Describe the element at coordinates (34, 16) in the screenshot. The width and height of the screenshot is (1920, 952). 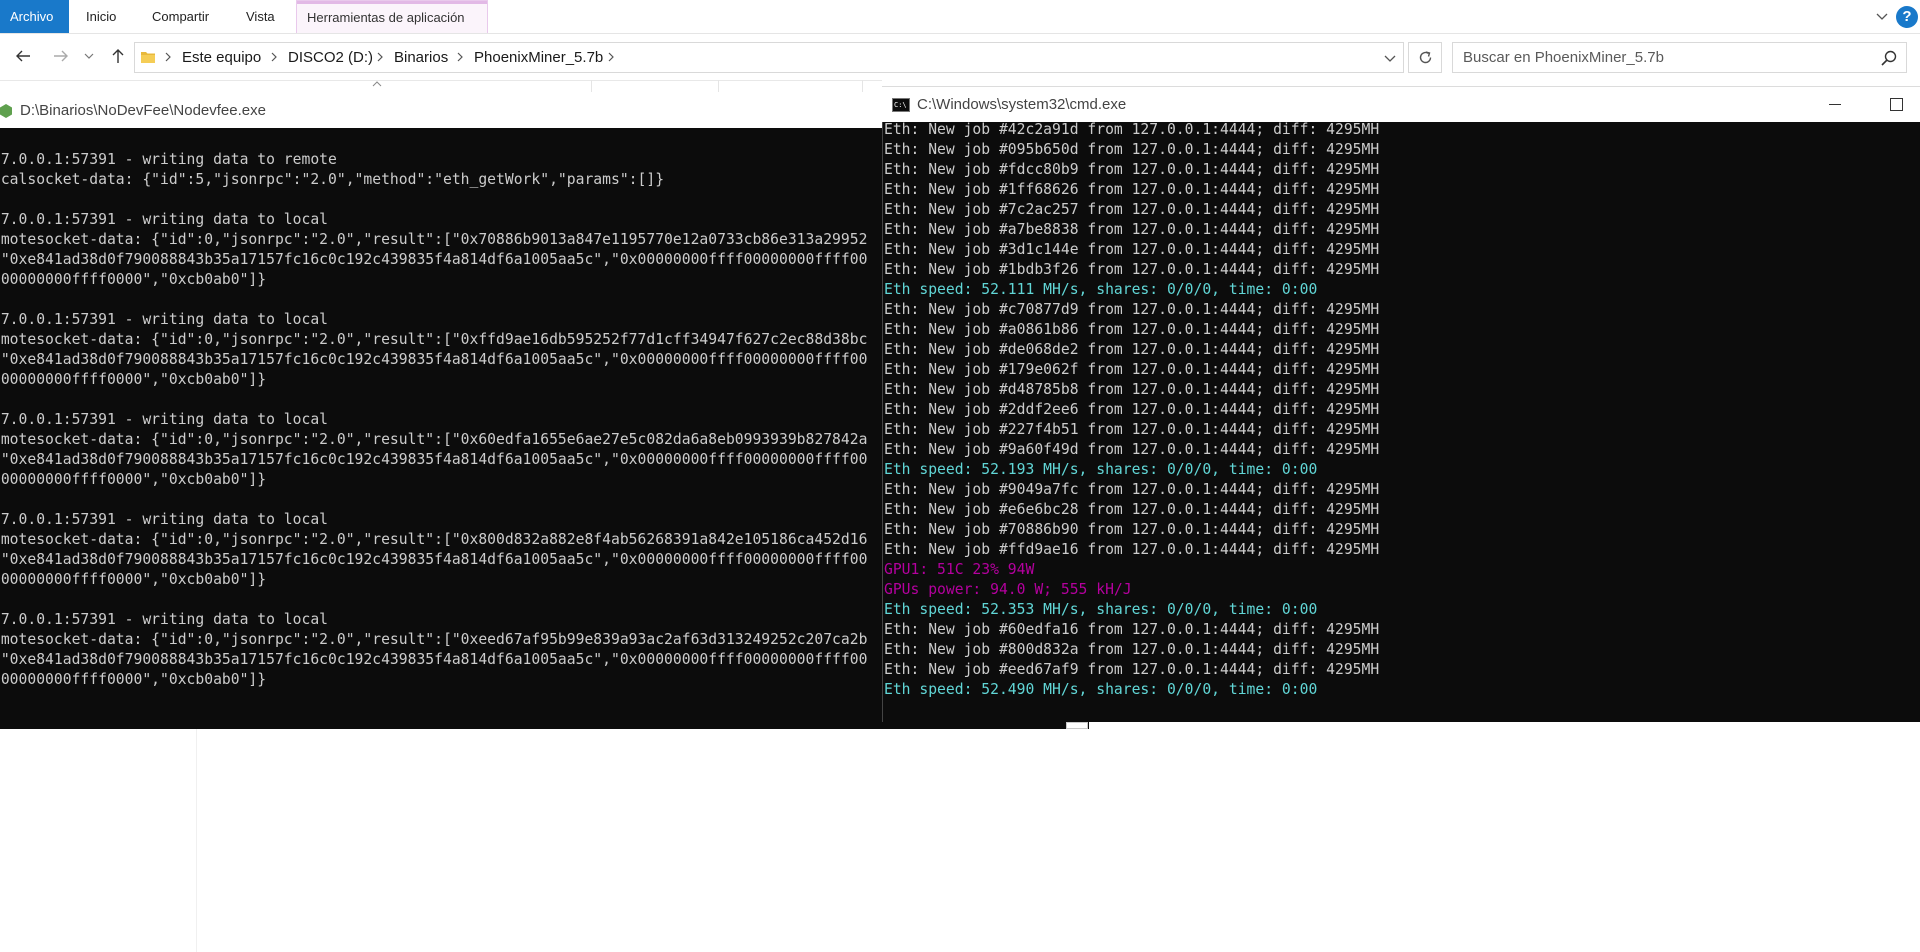
I see `tab-archivo: Archivo` at that location.